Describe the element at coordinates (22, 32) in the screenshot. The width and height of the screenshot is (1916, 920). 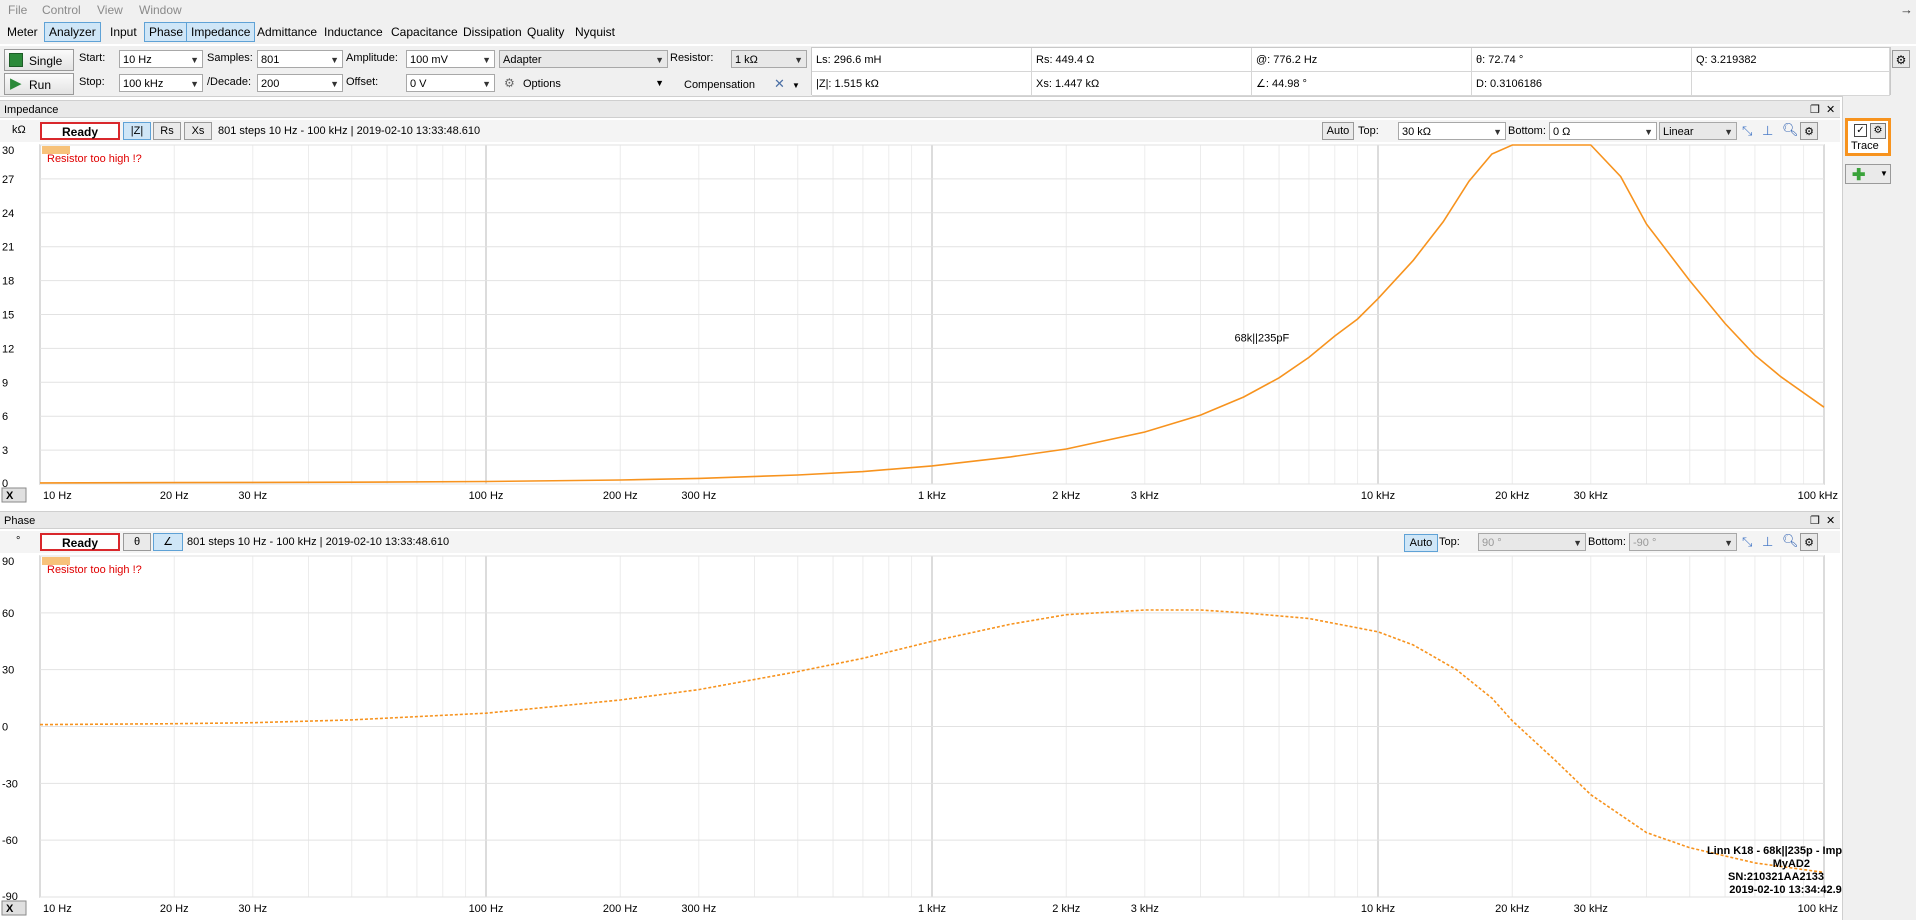
I see `tab-meter: Meter` at that location.